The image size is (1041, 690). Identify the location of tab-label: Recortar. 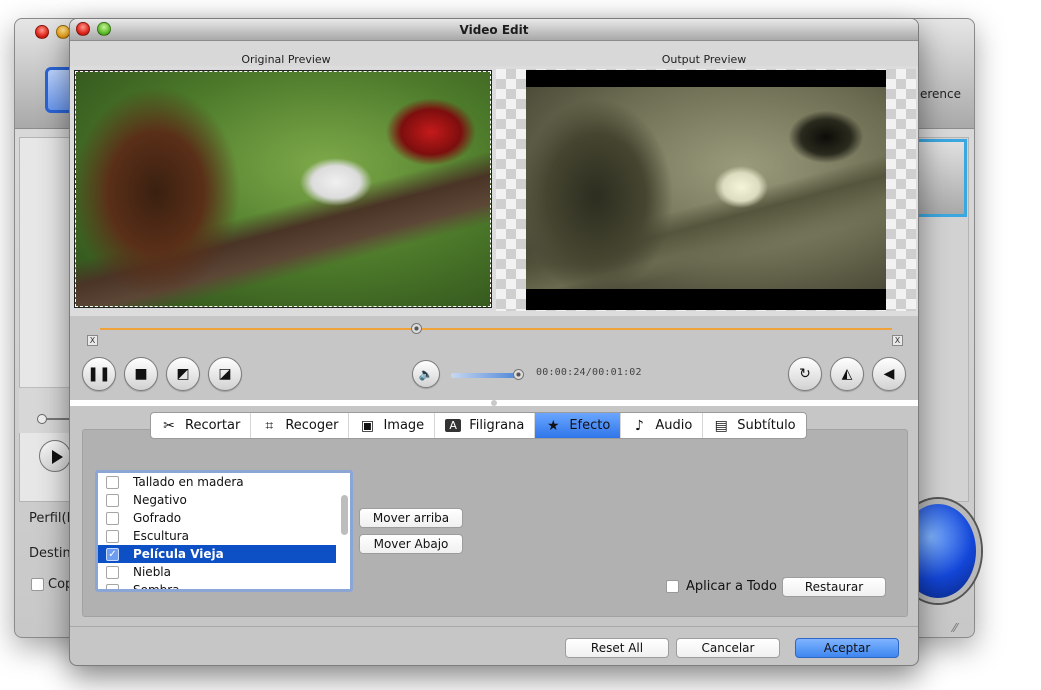
(213, 425).